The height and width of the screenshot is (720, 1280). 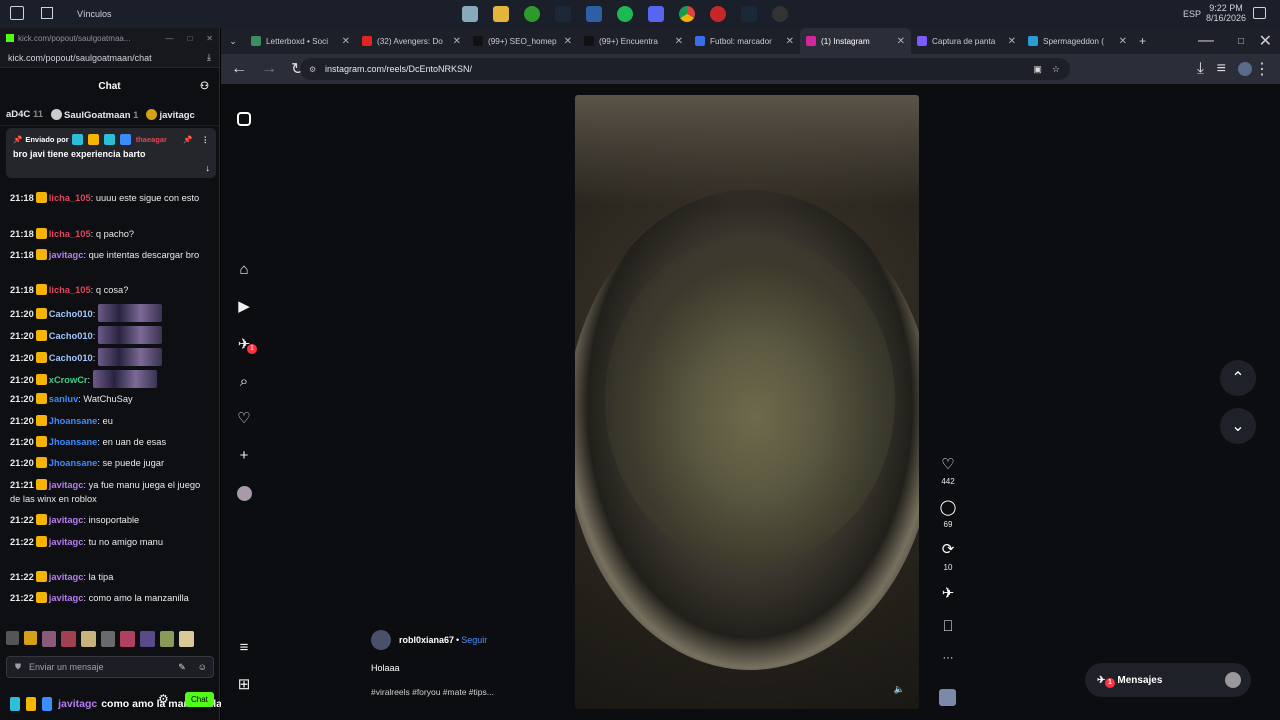 What do you see at coordinates (244, 455) in the screenshot?
I see `create-icon: +` at bounding box center [244, 455].